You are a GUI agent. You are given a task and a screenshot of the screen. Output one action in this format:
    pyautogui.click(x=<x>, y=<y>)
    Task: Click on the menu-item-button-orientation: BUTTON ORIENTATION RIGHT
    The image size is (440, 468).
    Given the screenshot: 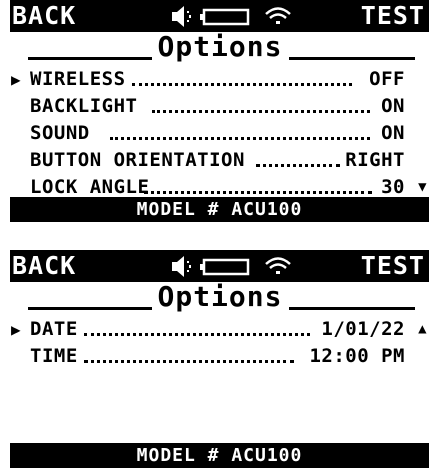 What is the action you would take?
    pyautogui.click(x=219, y=160)
    